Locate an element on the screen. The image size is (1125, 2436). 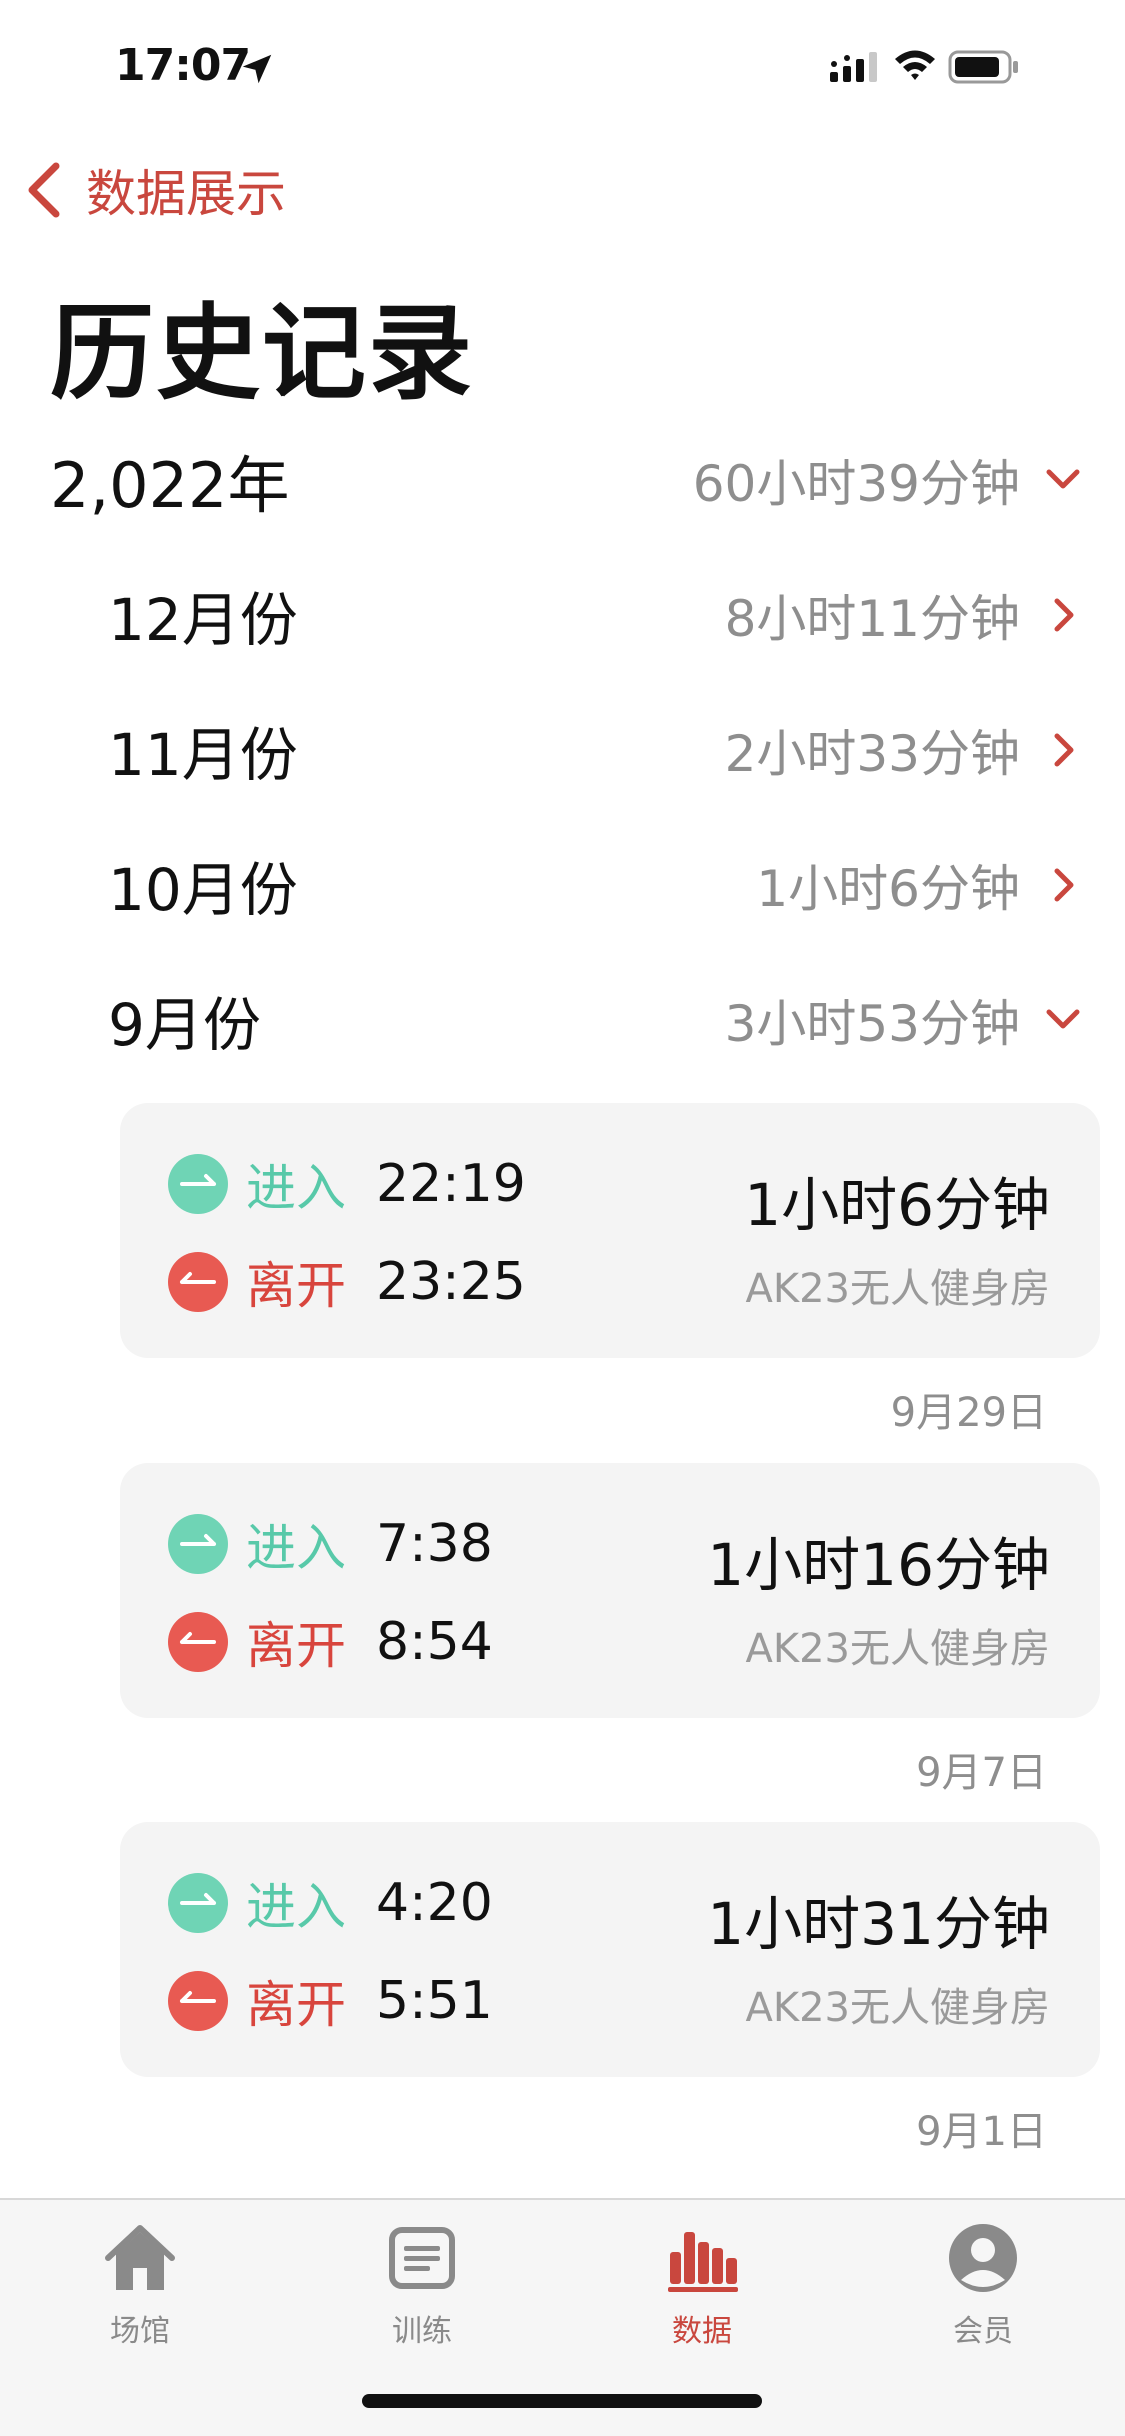
record-card: 进入 22:19 离开 23:25 1小时6分钟 AK23无人健身房 is located at coordinates (610, 1230).